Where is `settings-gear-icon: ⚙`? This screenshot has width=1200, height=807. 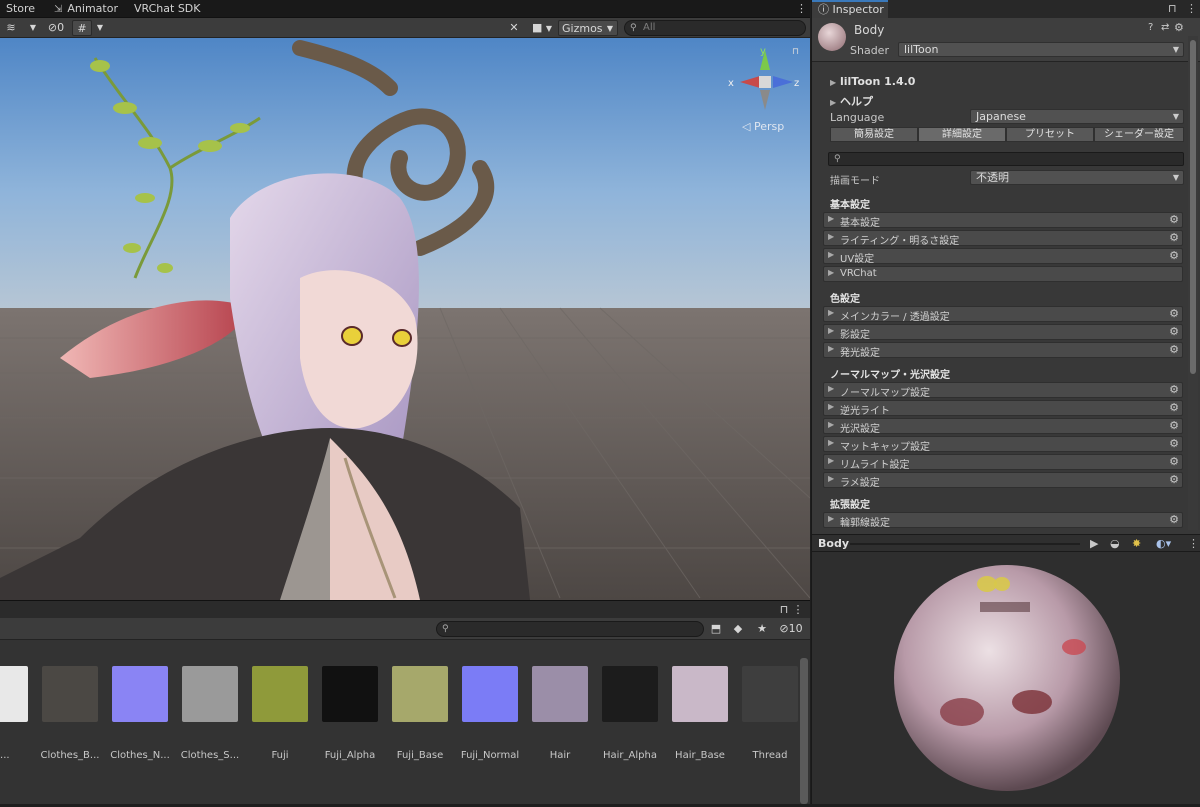 settings-gear-icon: ⚙ is located at coordinates (1179, 27).